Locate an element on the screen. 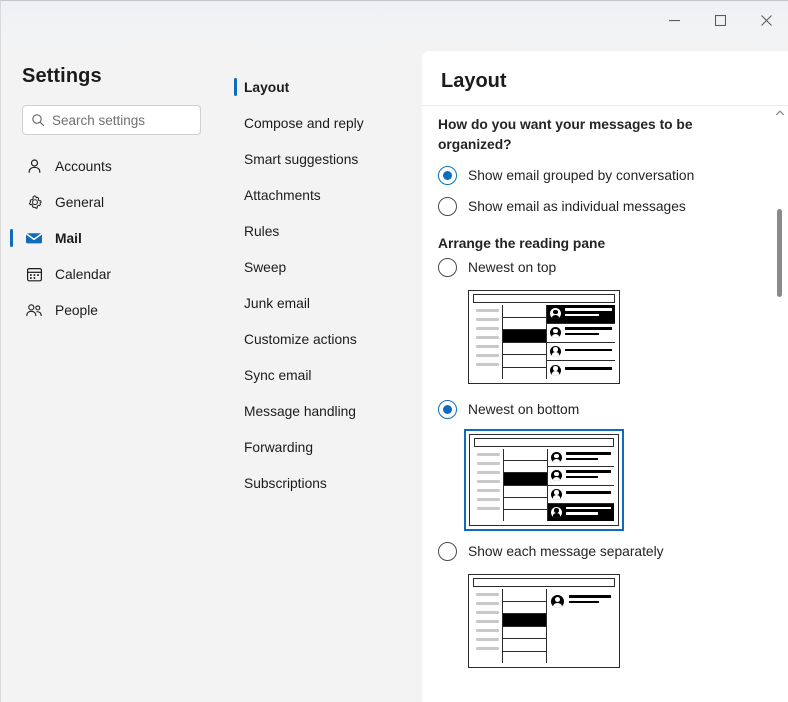 This screenshot has height=702, width=788. close-icon is located at coordinates (766, 20).